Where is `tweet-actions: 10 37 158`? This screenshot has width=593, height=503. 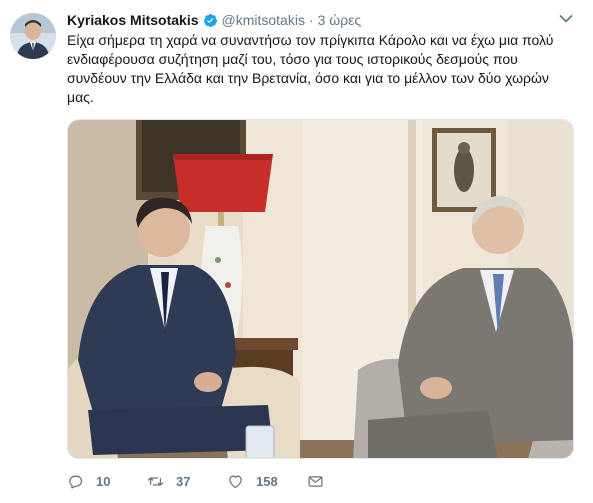 tweet-actions: 10 37 158 is located at coordinates (202, 481).